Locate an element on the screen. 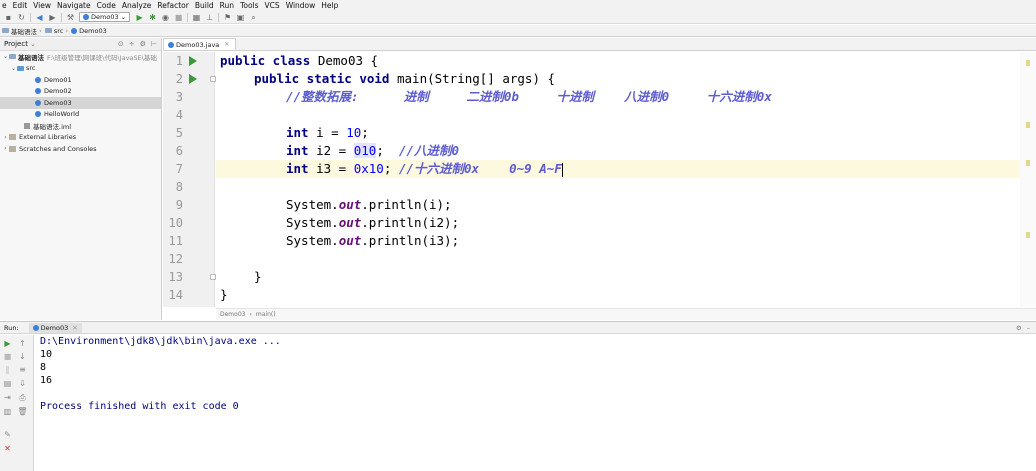 This screenshot has width=1036, height=471. coverage-icon: ◉ is located at coordinates (165, 17).